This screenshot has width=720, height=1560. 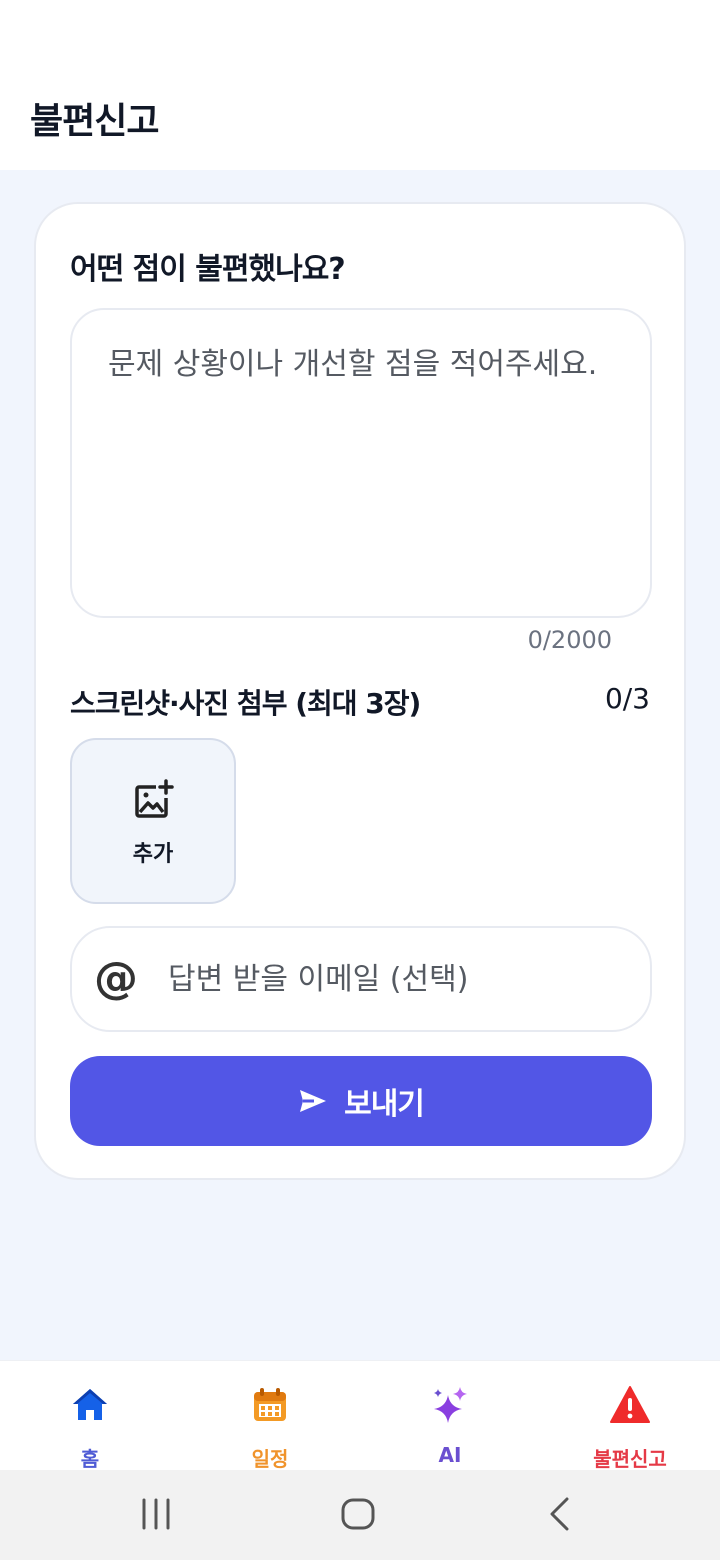 I want to click on nav-label-report: 불편신고, so click(x=630, y=1459).